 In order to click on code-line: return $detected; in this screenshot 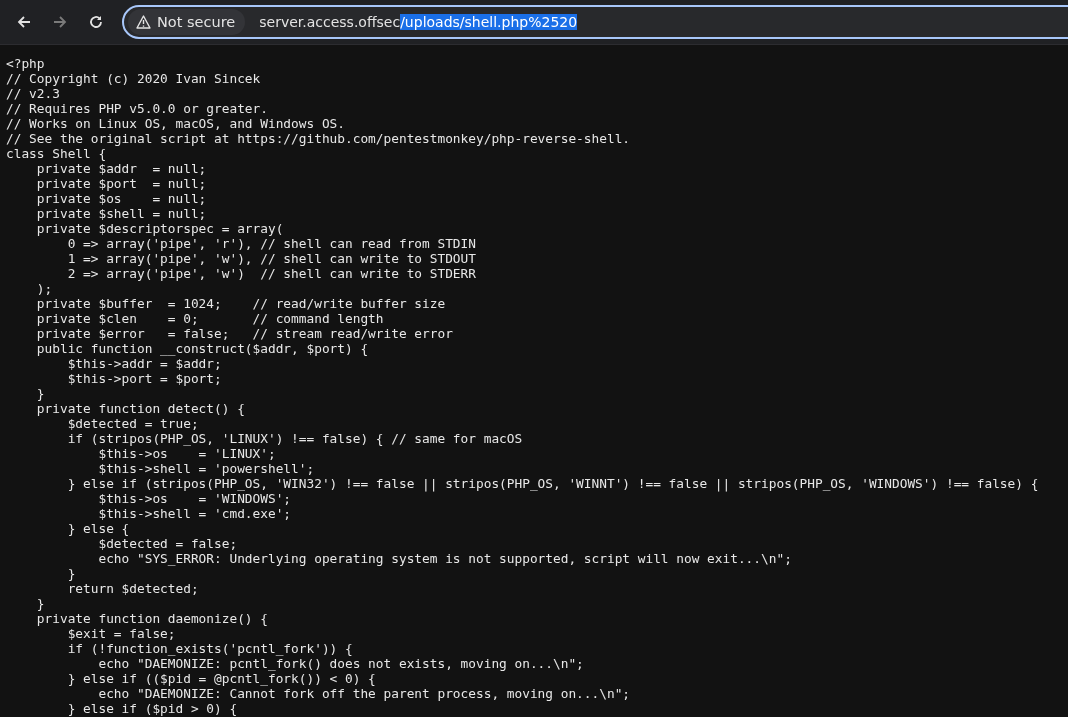, I will do `click(132, 588)`.